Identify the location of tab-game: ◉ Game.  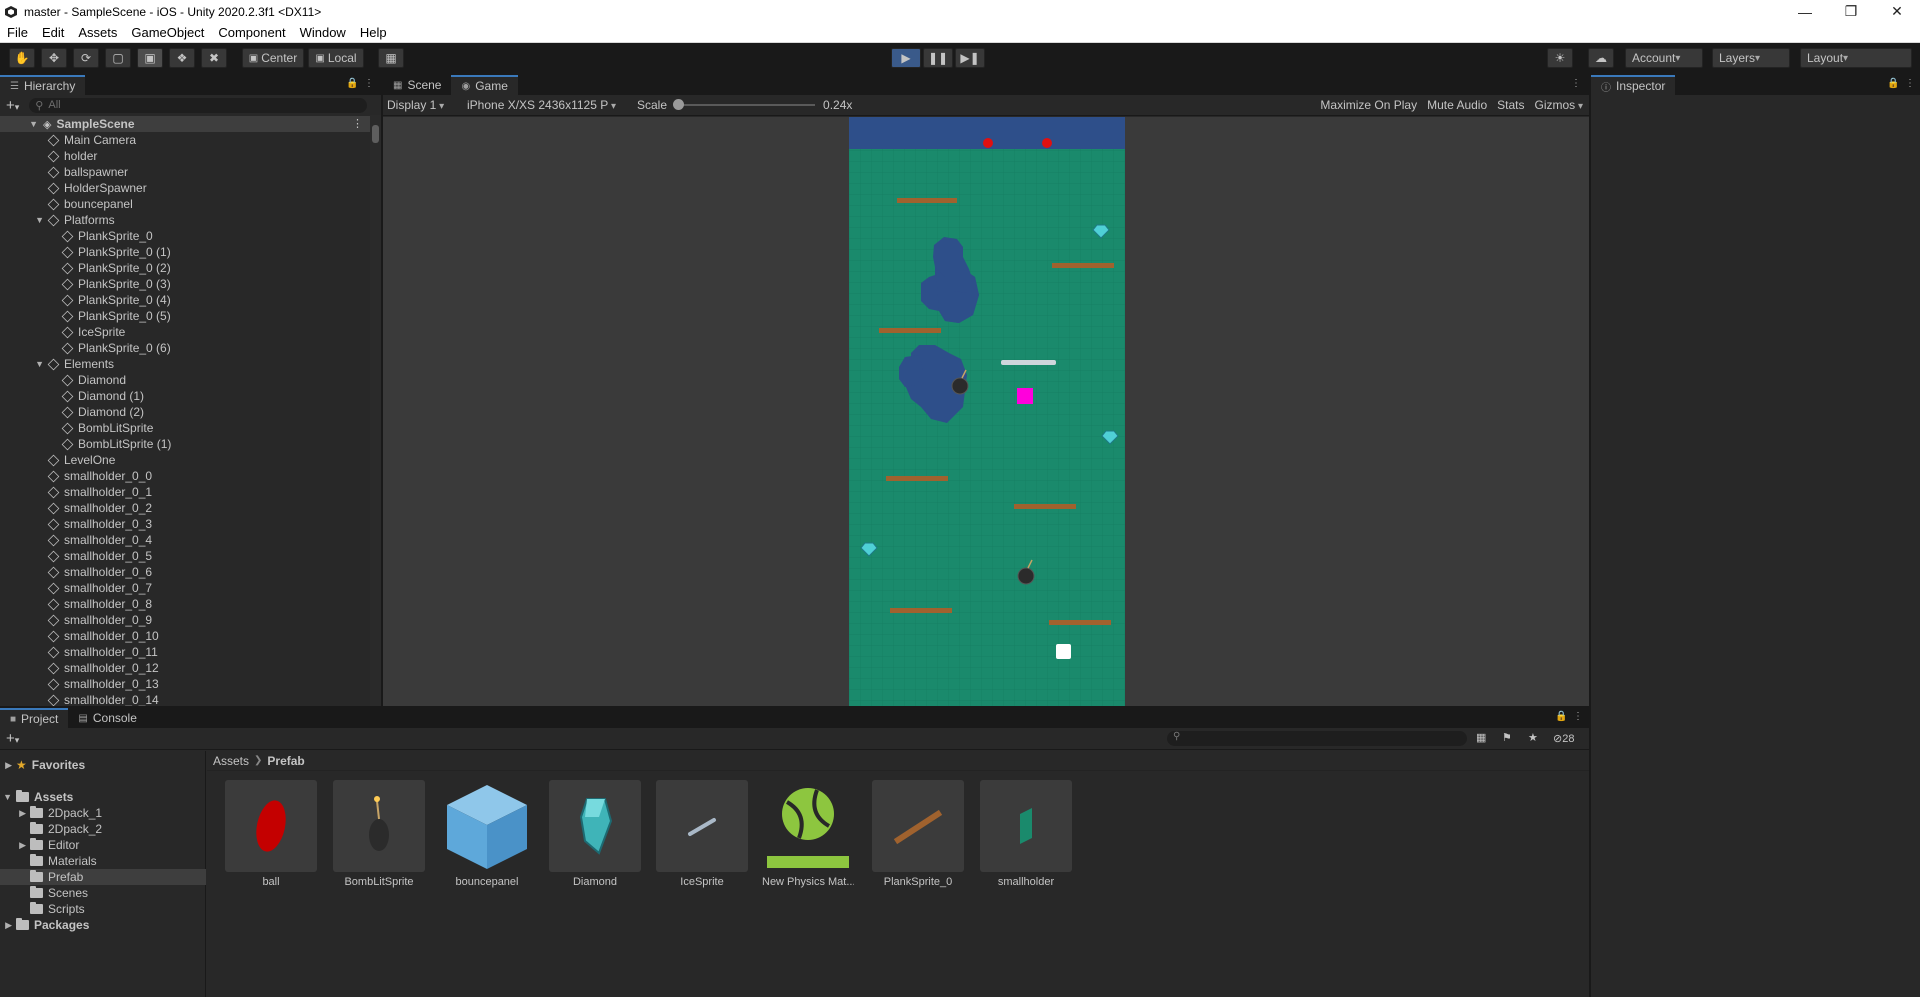
(484, 85).